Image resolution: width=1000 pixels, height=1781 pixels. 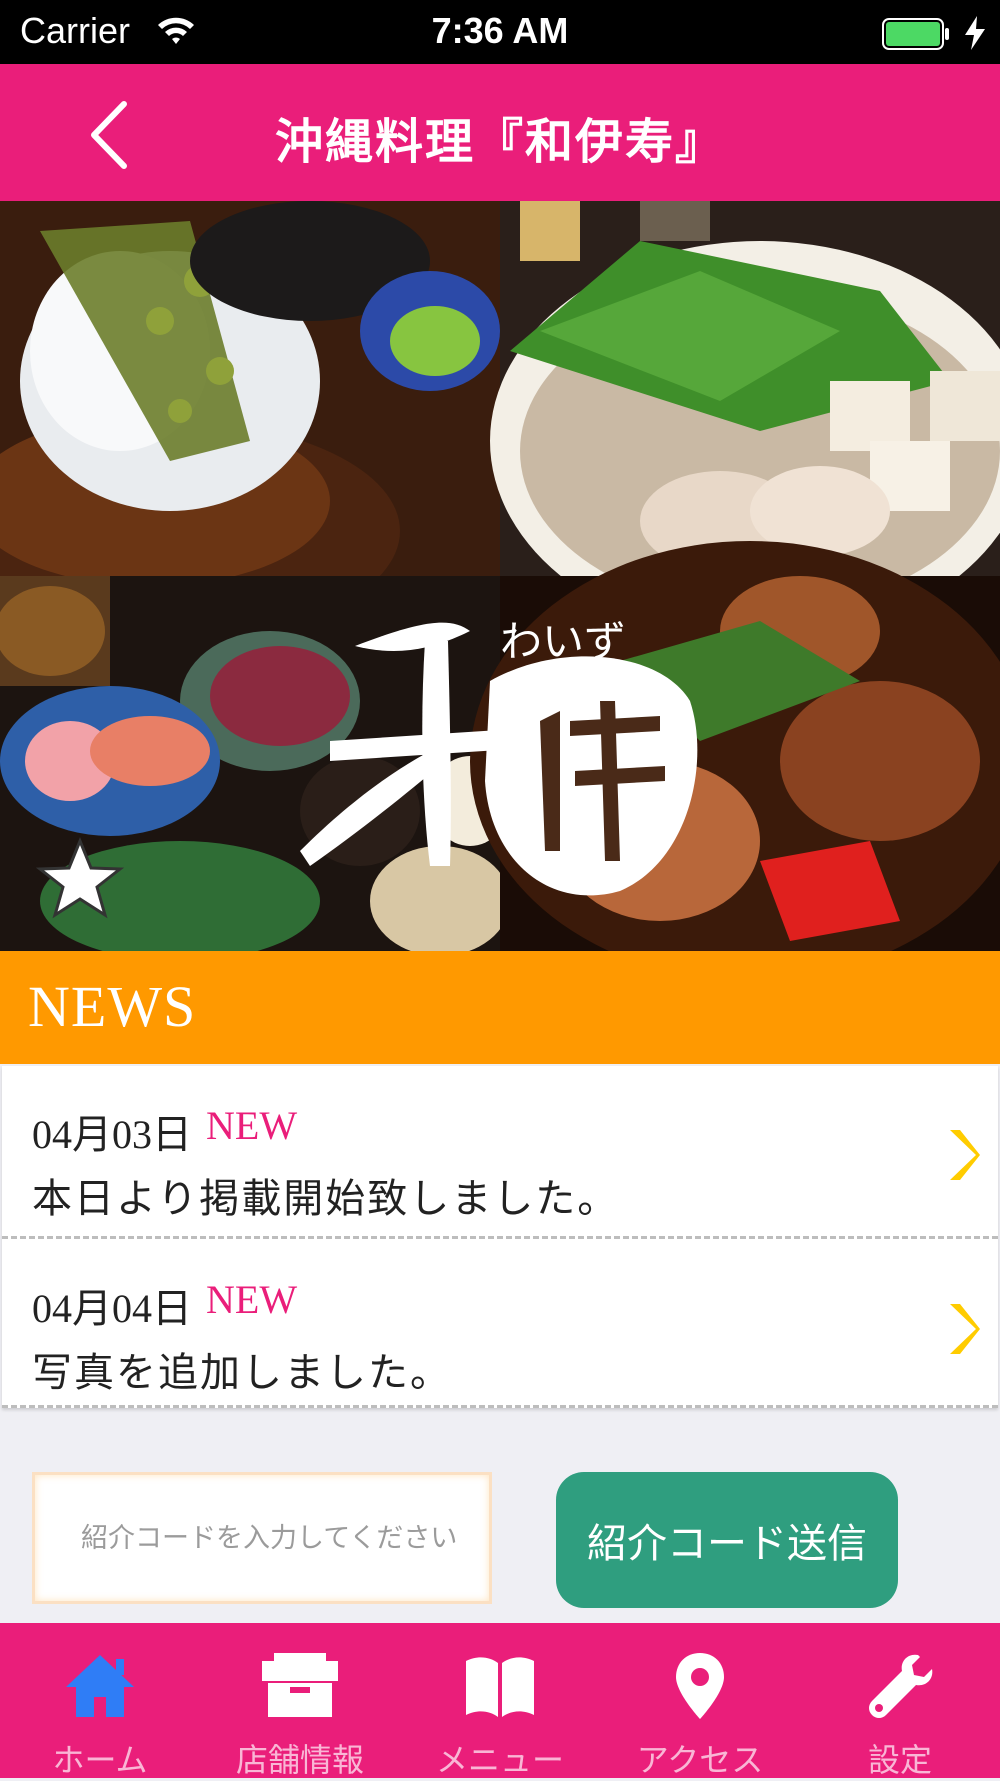 I want to click on tab-label: アクセス, so click(x=700, y=1760).